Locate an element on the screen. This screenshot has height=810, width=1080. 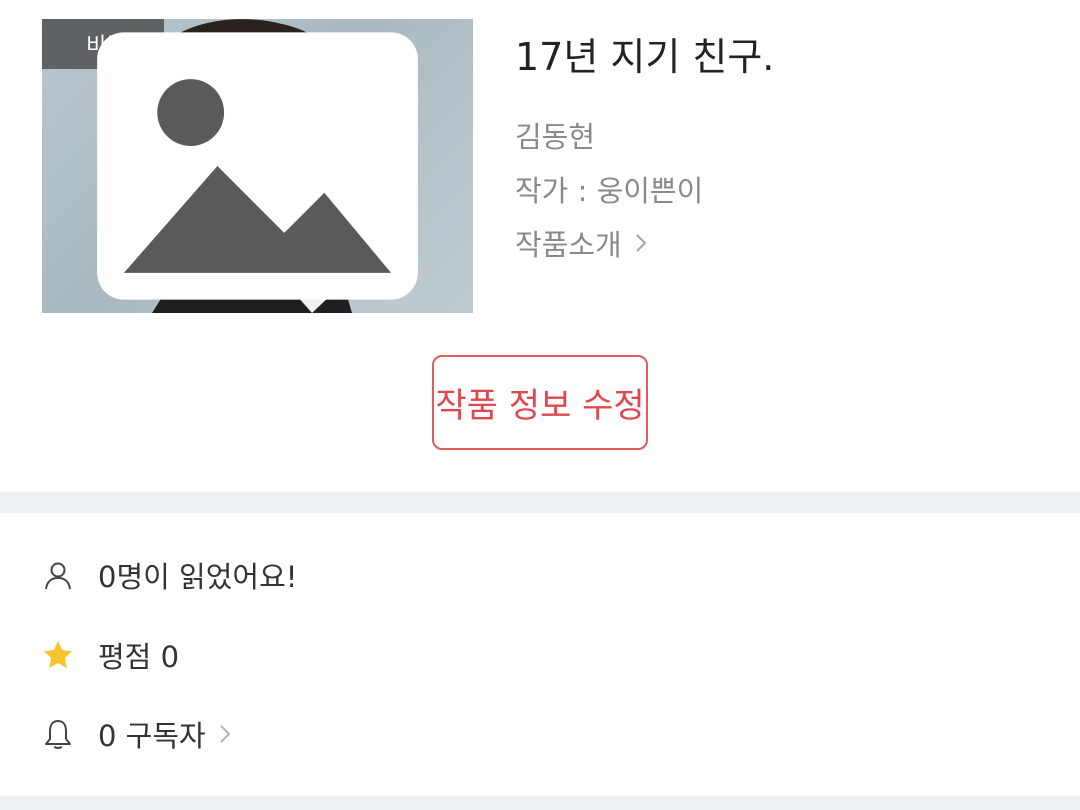
intro-link: 작품소개 is located at coordinates (581, 243).